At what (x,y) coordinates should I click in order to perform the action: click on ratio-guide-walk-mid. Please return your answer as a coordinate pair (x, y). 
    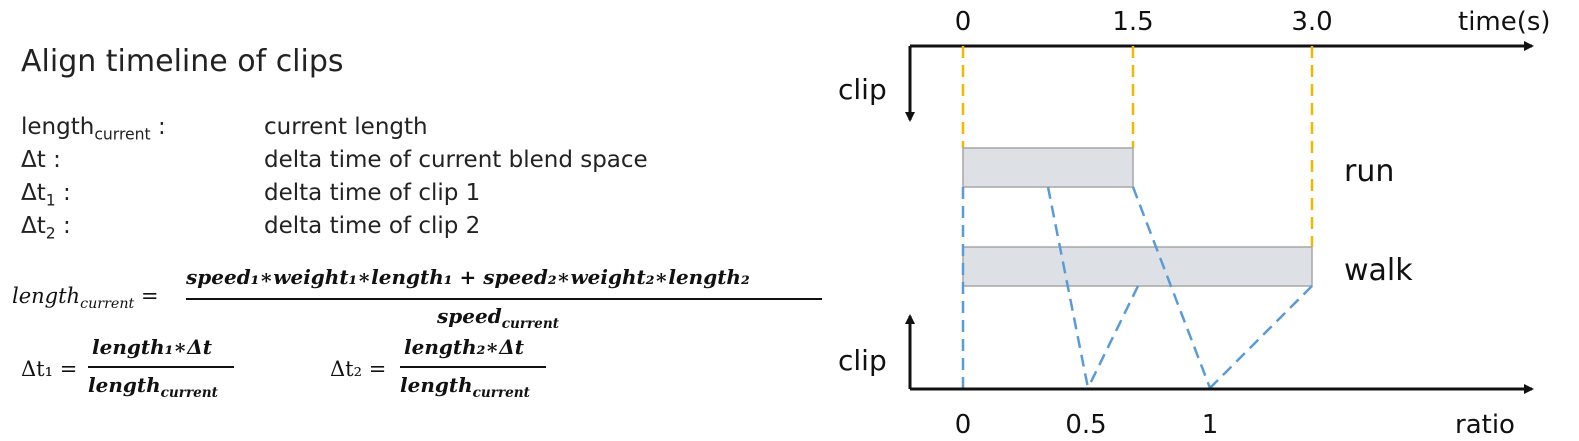
    Looking at the image, I should click on (1113, 337).